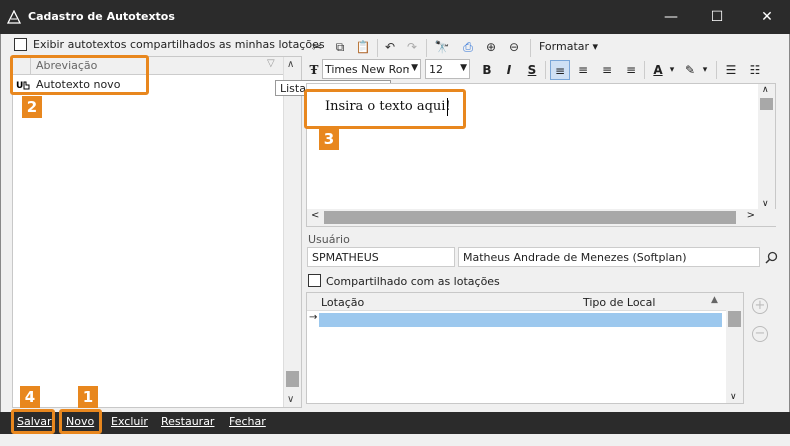 The height and width of the screenshot is (446, 790). What do you see at coordinates (751, 215) in the screenshot?
I see `scroll-right-icon: >` at bounding box center [751, 215].